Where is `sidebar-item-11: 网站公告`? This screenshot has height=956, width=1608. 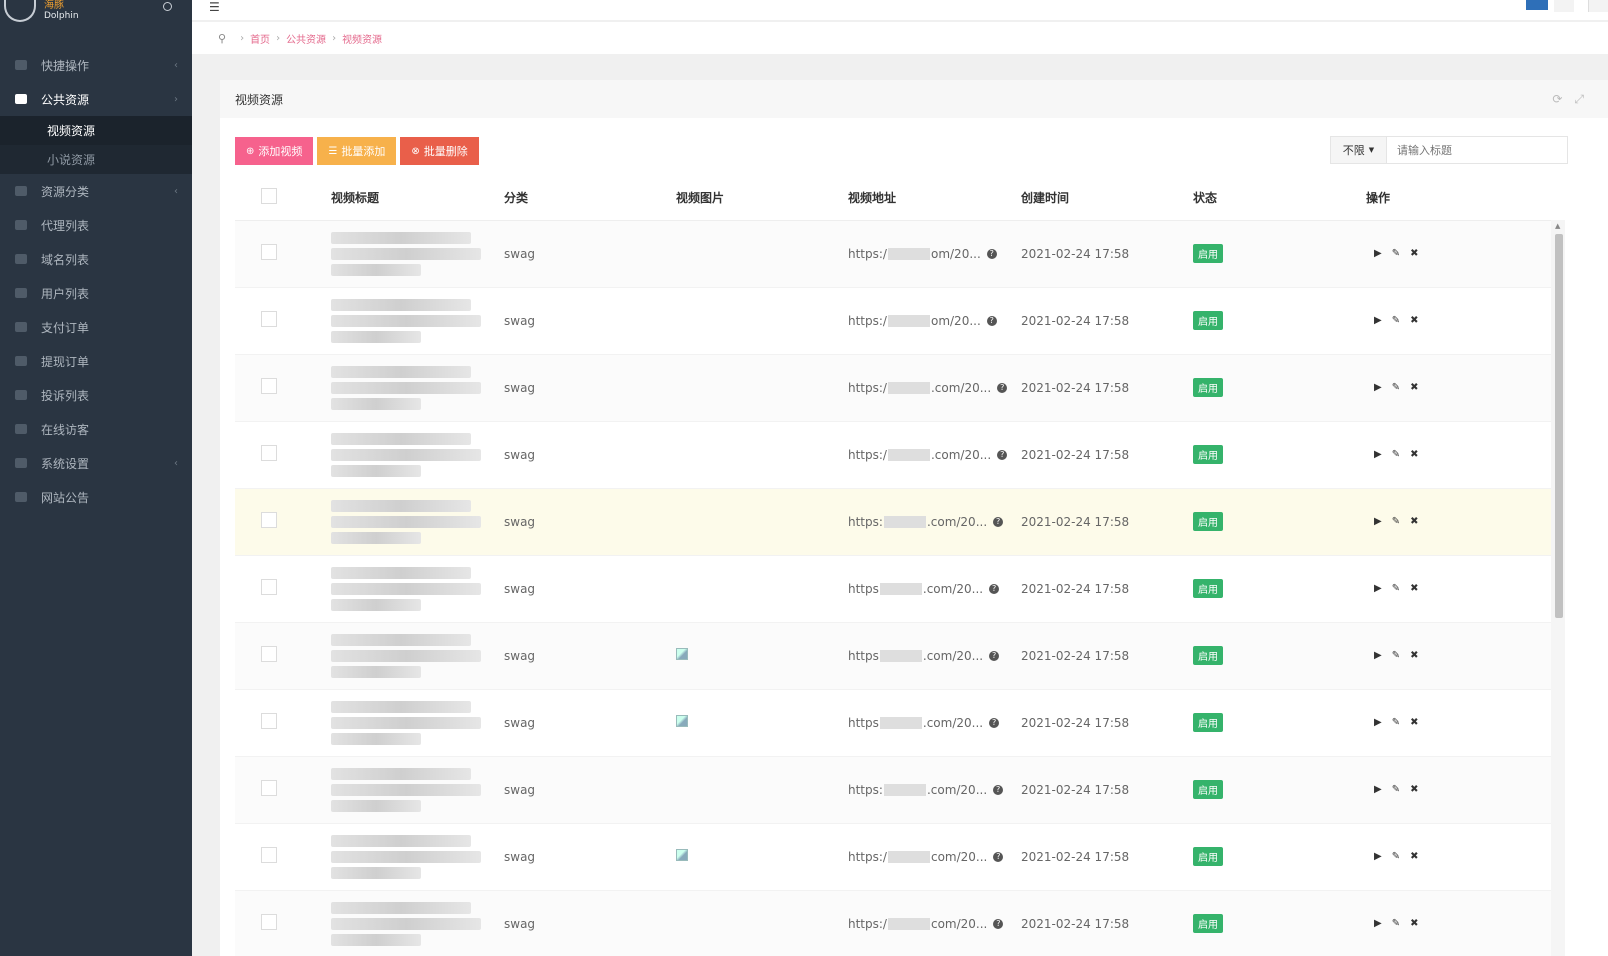
sidebar-item-11: 网站公告 is located at coordinates (96, 497).